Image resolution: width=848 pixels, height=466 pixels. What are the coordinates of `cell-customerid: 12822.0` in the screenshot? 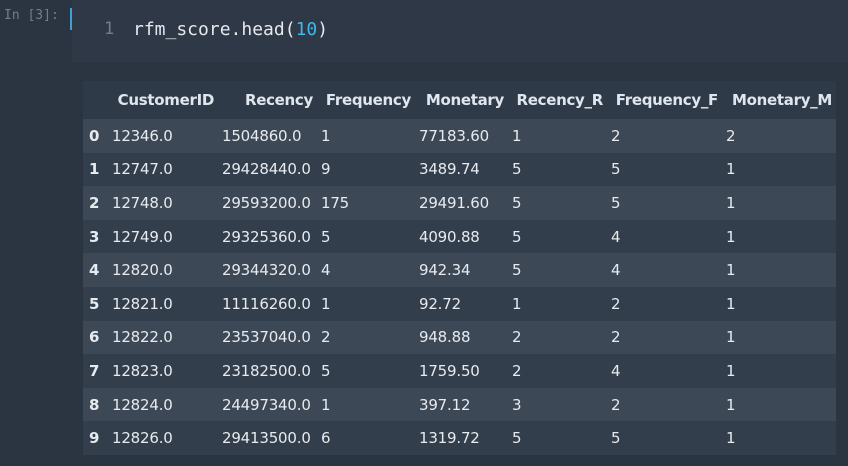 It's located at (142, 337).